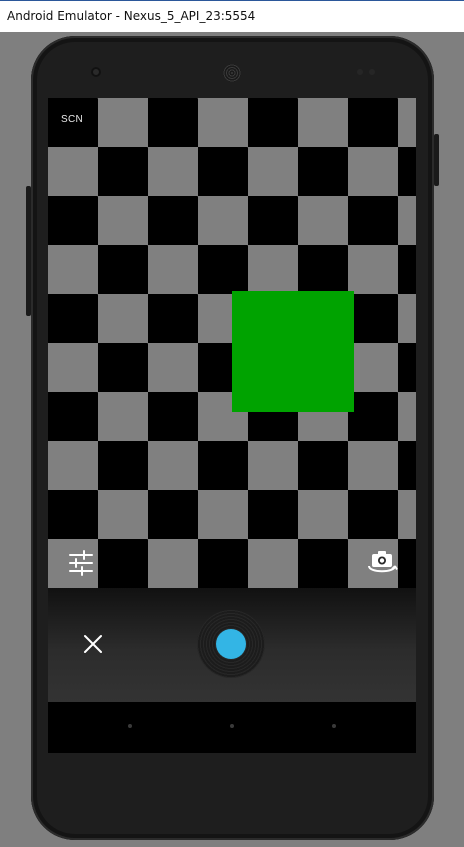 This screenshot has height=847, width=464. What do you see at coordinates (436, 160) in the screenshot?
I see `power-button` at bounding box center [436, 160].